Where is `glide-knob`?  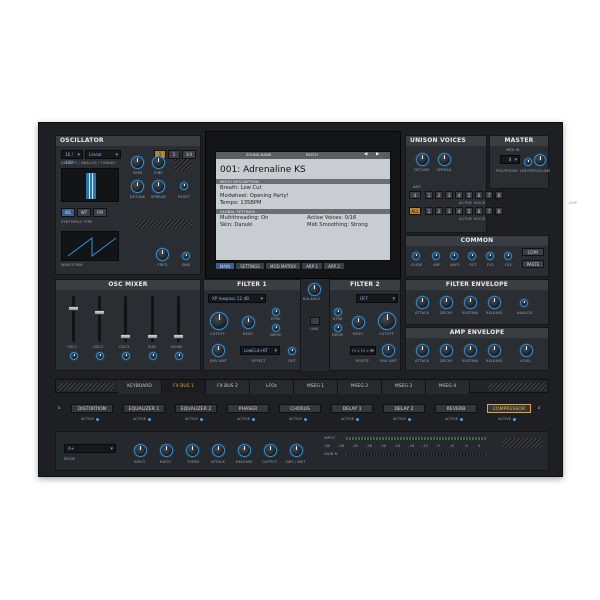 glide-knob is located at coordinates (416, 256).